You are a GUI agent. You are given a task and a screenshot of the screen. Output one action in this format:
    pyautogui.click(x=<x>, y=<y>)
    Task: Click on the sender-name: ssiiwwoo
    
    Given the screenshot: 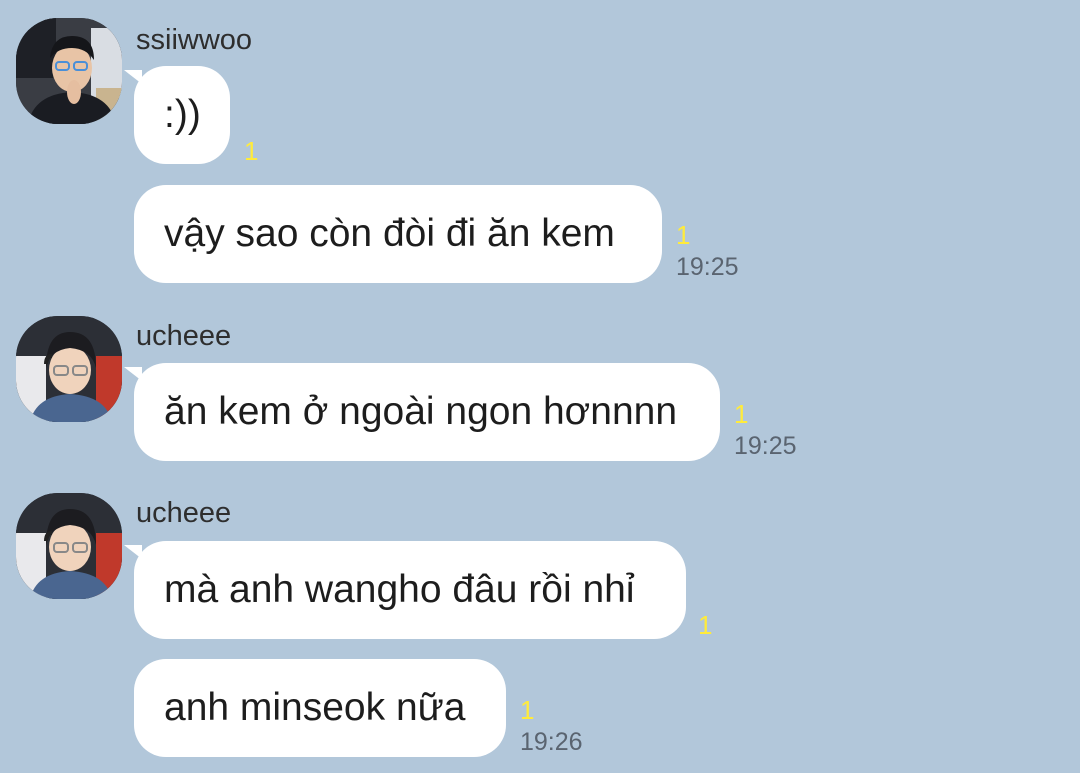 What is the action you would take?
    pyautogui.click(x=194, y=40)
    